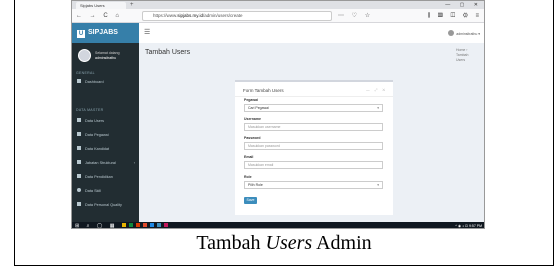  Describe the element at coordinates (355, 16) in the screenshot. I see `url-actions: ⋯ ♡ ☆` at that location.